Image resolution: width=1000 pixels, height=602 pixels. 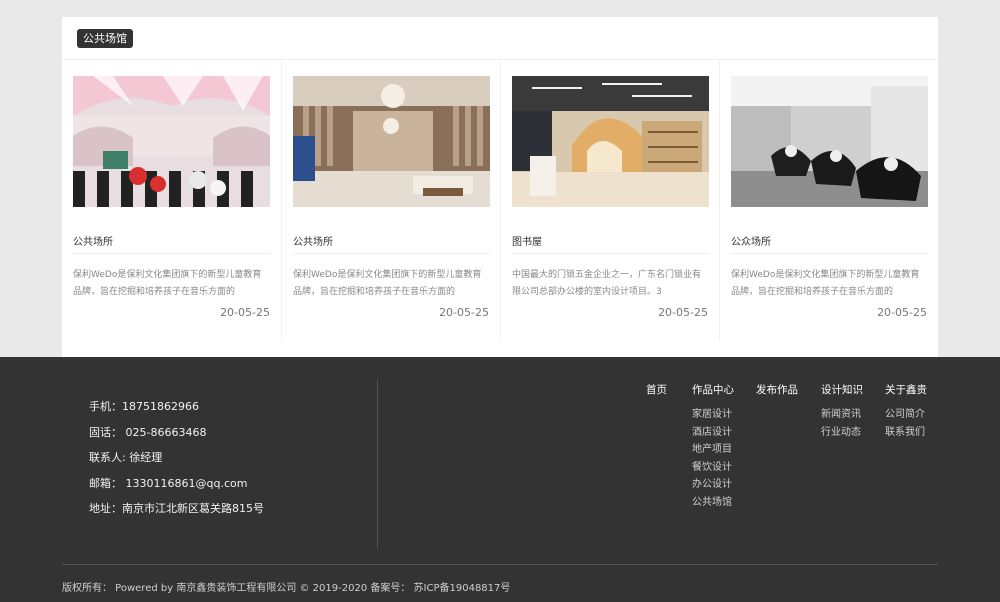 I want to click on footer-nav-link: 公共场馆, so click(x=713, y=503).